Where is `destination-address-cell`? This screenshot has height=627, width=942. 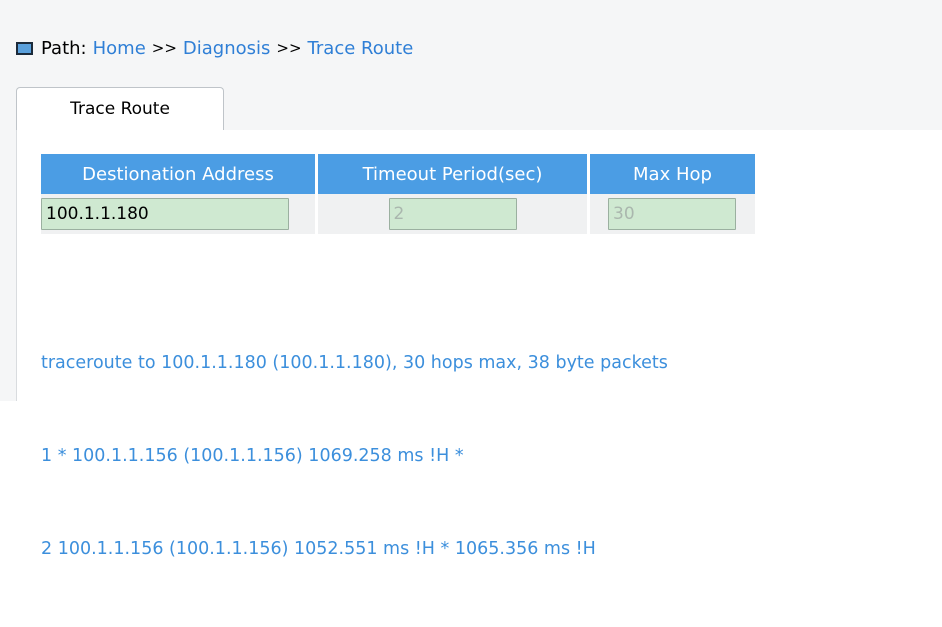 destination-address-cell is located at coordinates (179, 214).